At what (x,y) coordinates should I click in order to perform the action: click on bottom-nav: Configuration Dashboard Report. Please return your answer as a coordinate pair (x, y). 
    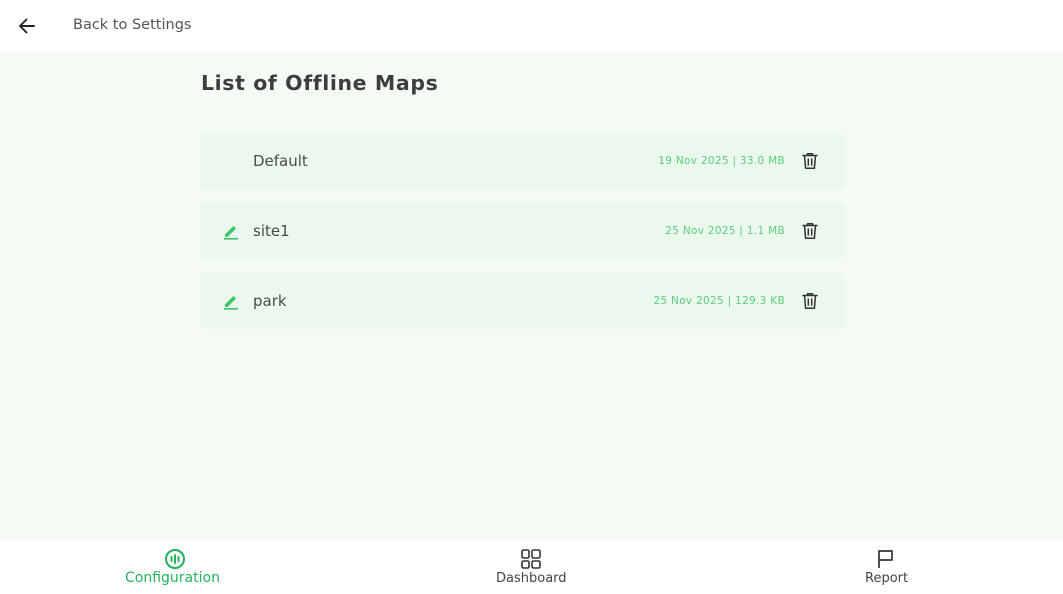
    Looking at the image, I should click on (531, 567).